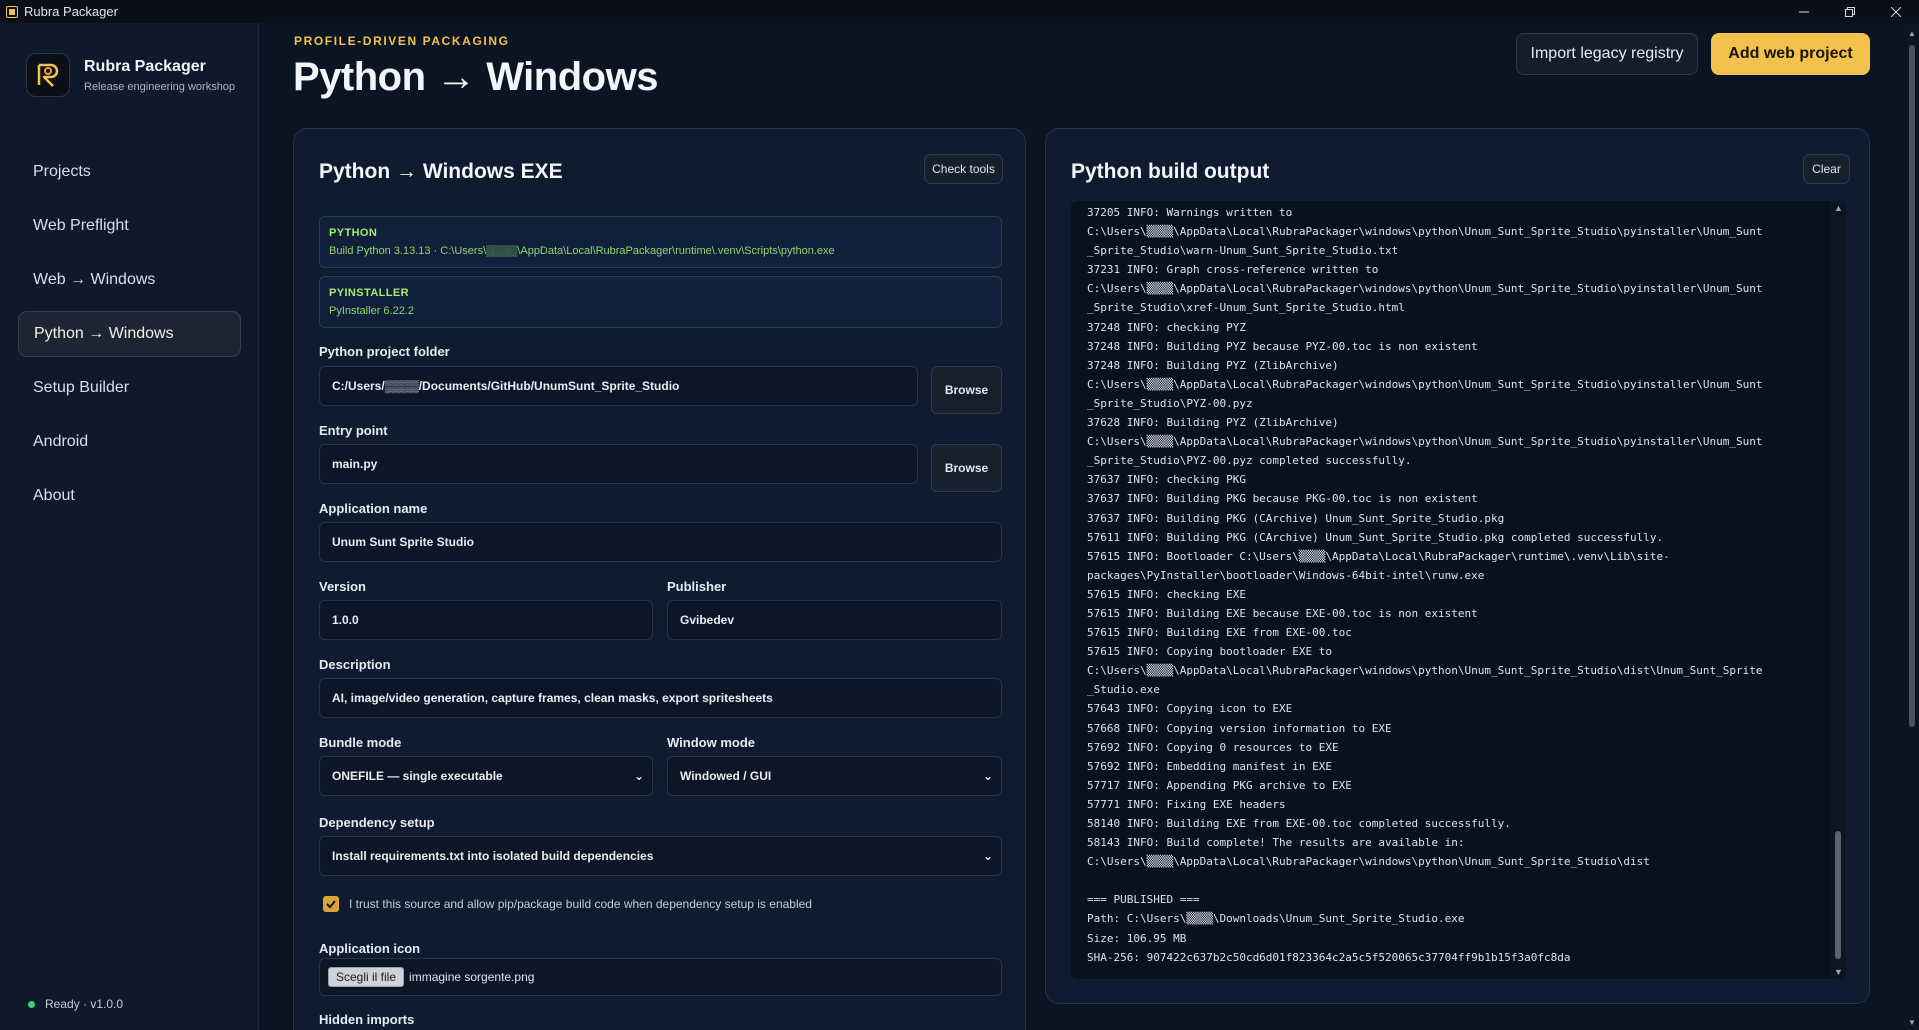  I want to click on log-scroll-thumb, so click(1838, 895).